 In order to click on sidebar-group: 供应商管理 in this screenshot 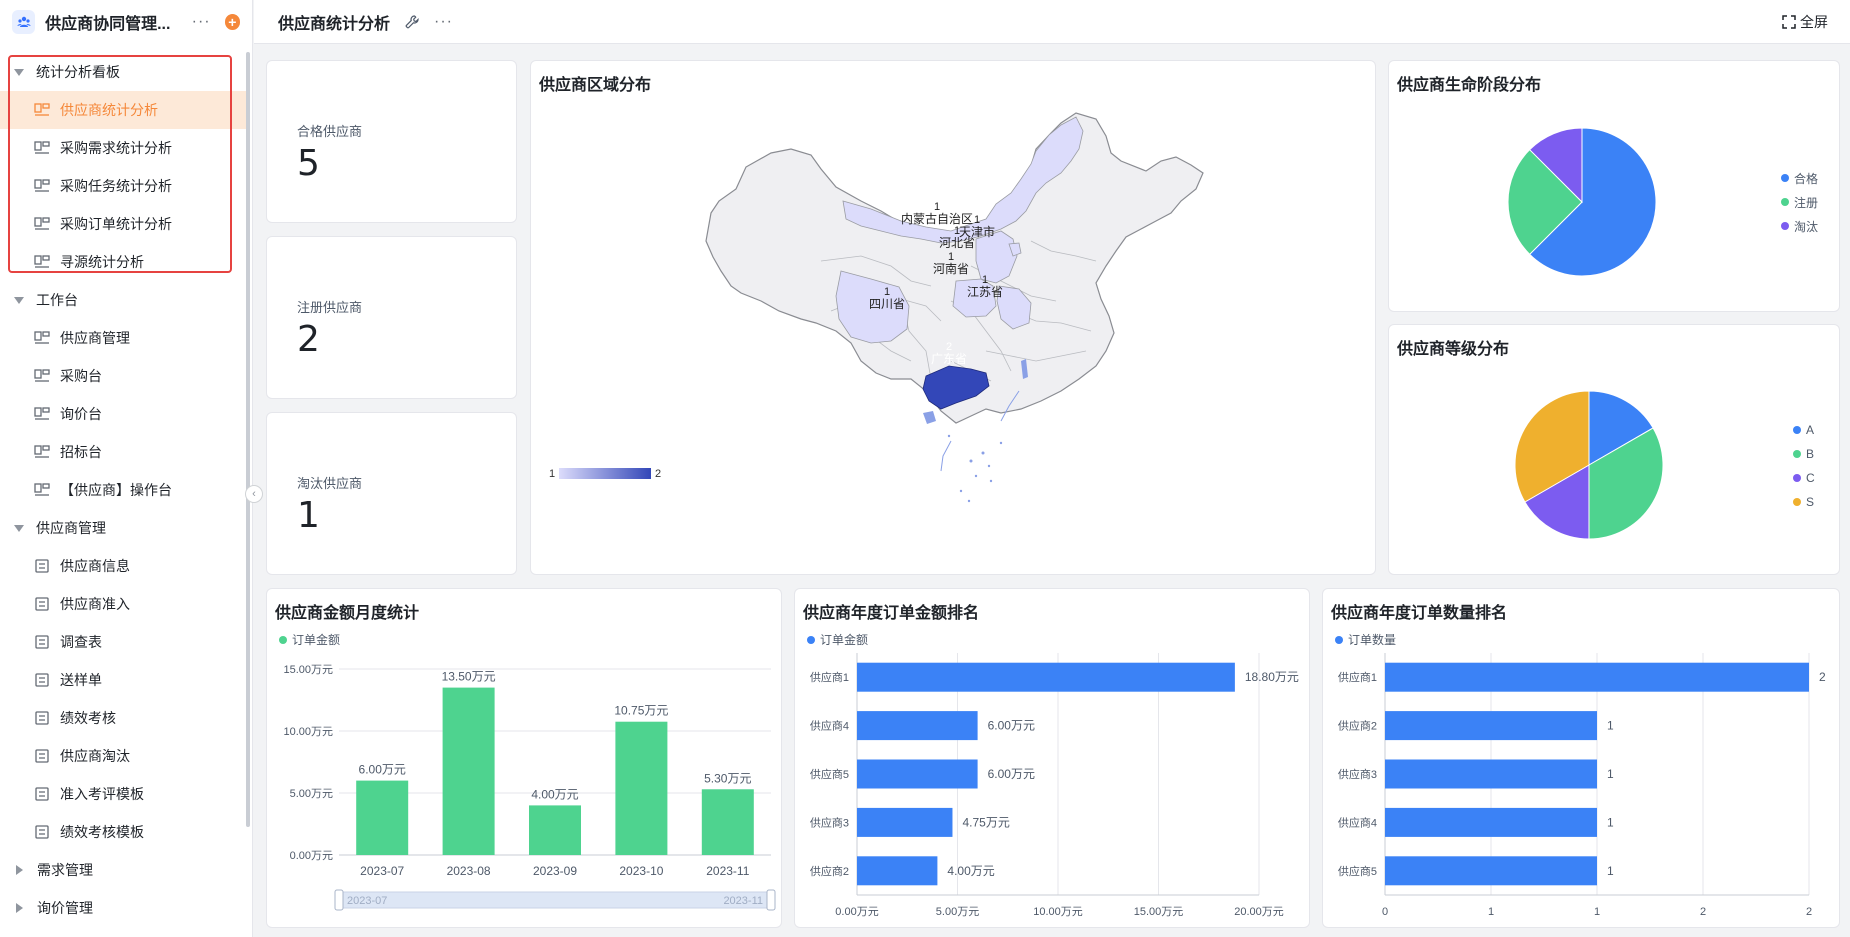, I will do `click(124, 528)`.